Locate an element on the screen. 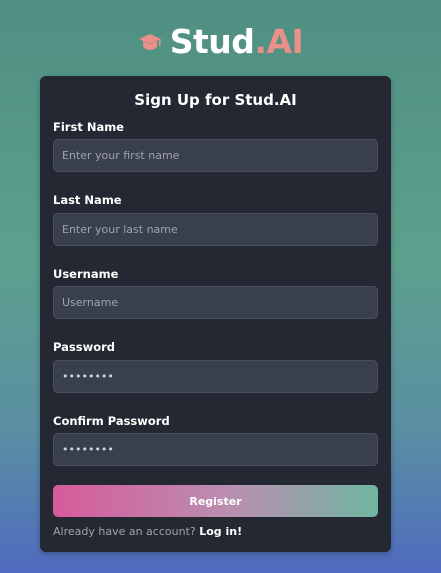 This screenshot has height=573, width=441. brand-name-accent: .AI is located at coordinates (279, 41).